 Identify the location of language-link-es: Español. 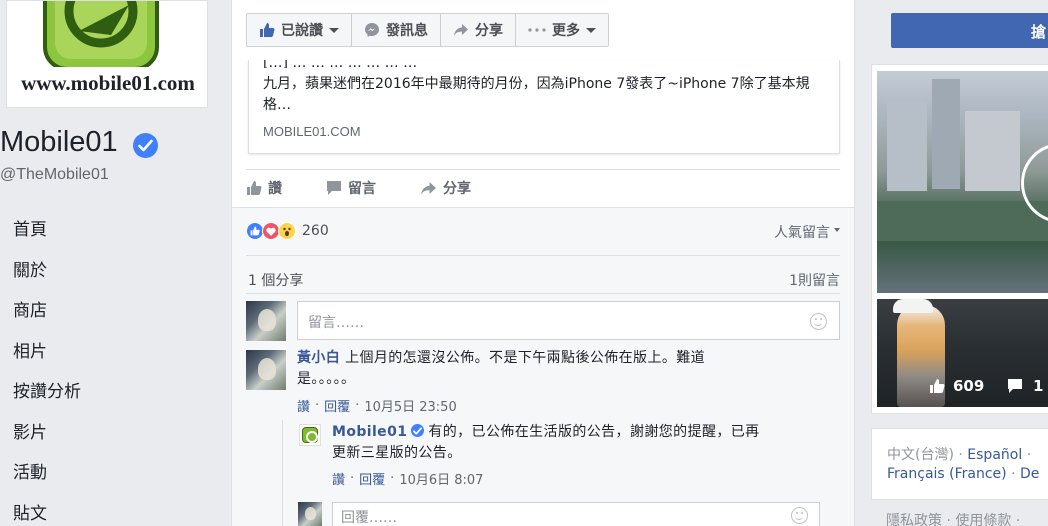
(994, 455).